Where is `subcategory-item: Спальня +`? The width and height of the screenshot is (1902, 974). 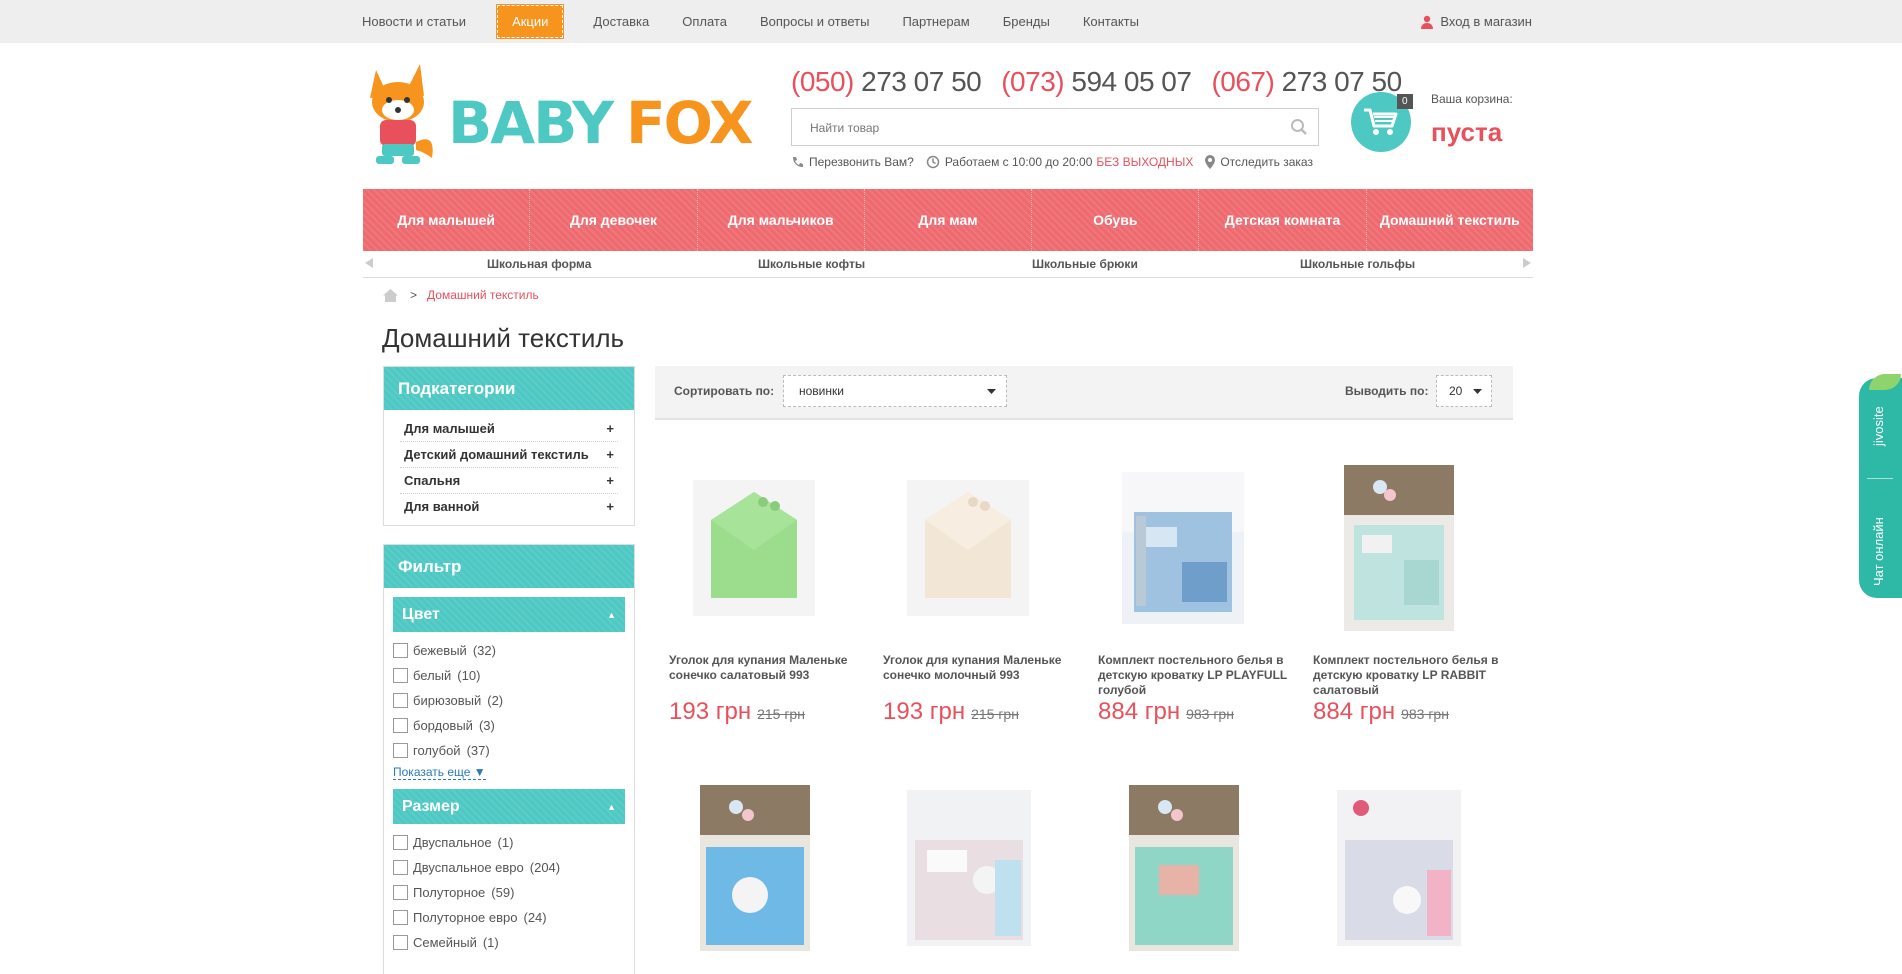 subcategory-item: Спальня + is located at coordinates (509, 481).